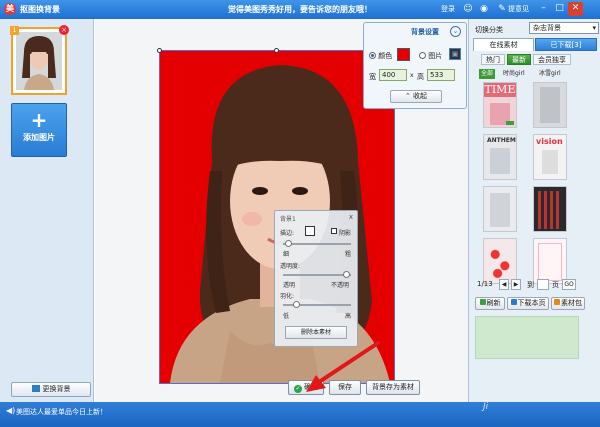 Image resolution: width=600 pixels, height=427 pixels. Describe the element at coordinates (286, 254) in the screenshot. I see `thin-label: 细` at that location.